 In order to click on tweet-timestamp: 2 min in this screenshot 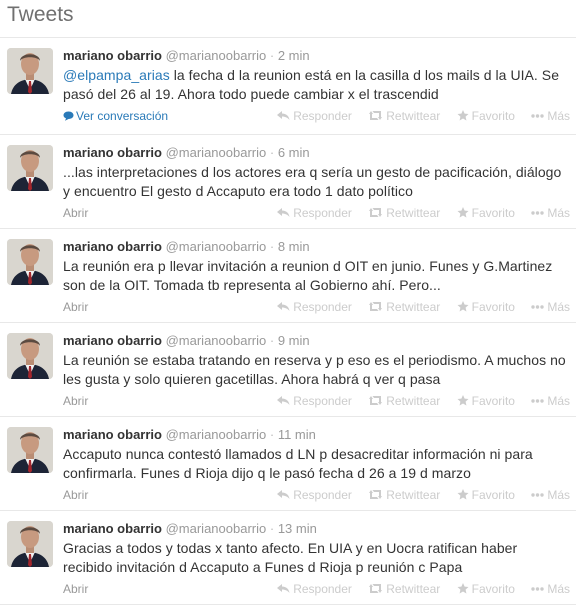, I will do `click(294, 55)`.